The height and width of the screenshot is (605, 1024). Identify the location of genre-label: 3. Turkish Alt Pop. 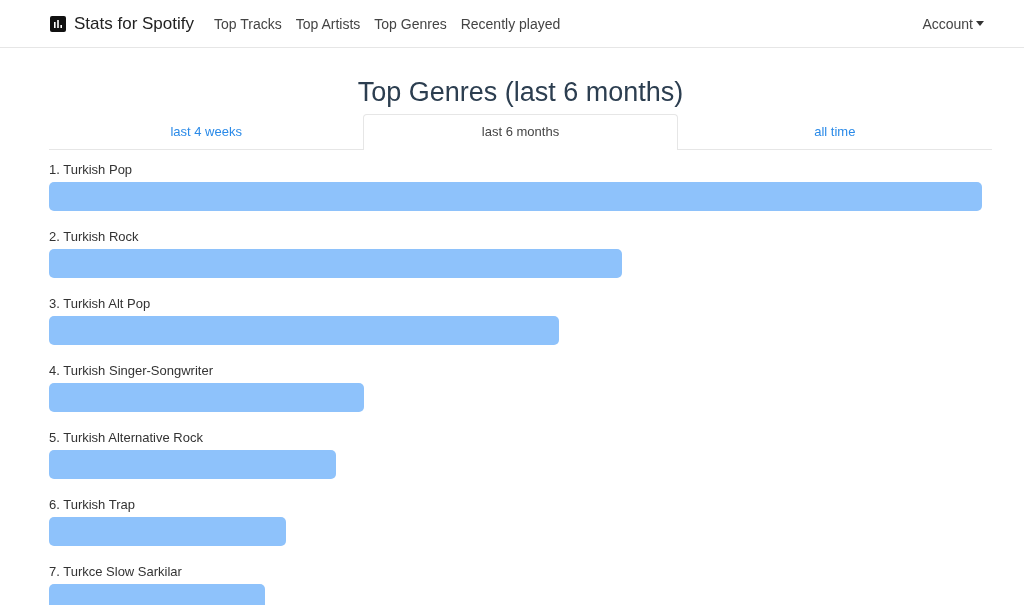
(100, 303).